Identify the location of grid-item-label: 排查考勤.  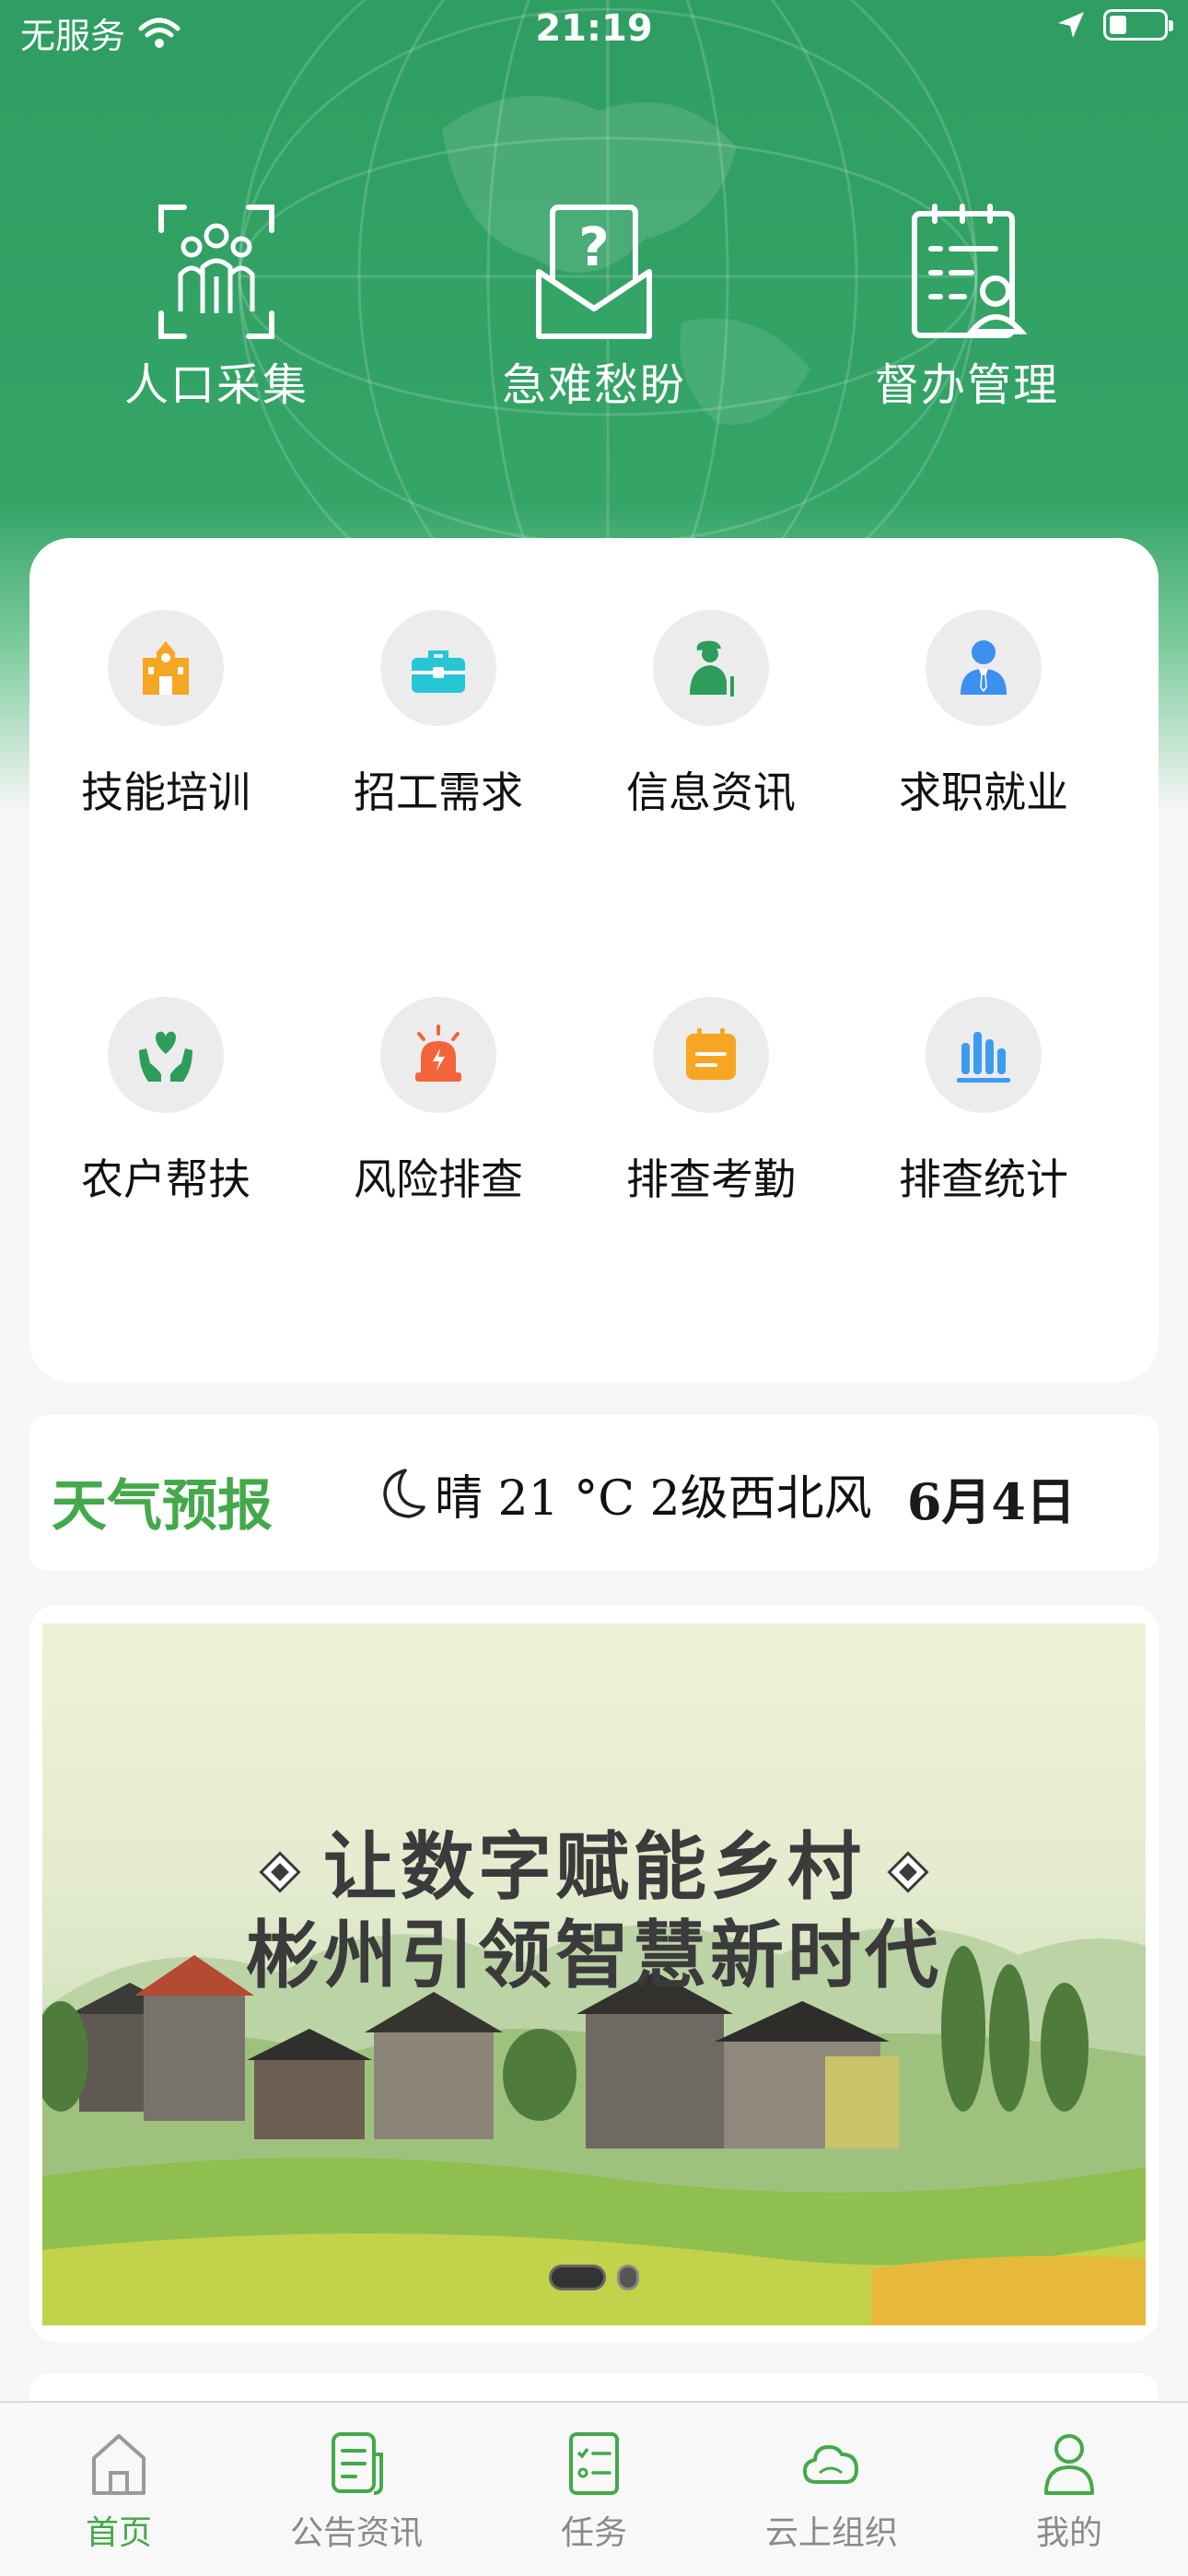
(711, 1179).